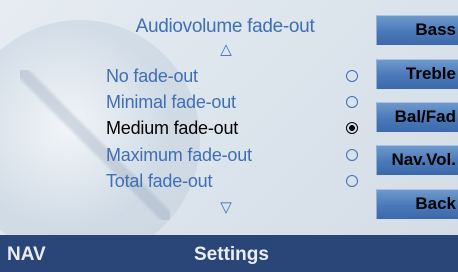 The height and width of the screenshot is (272, 458). I want to click on option-minimal-fade-out: Minimal fade-out, so click(236, 104).